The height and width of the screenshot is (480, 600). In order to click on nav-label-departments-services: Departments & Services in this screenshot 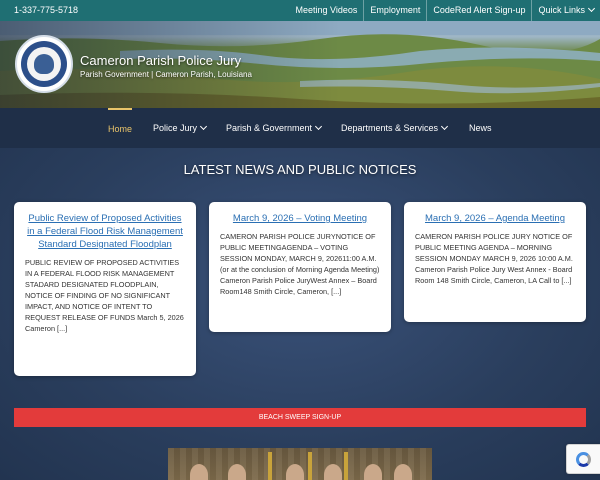, I will do `click(390, 128)`.